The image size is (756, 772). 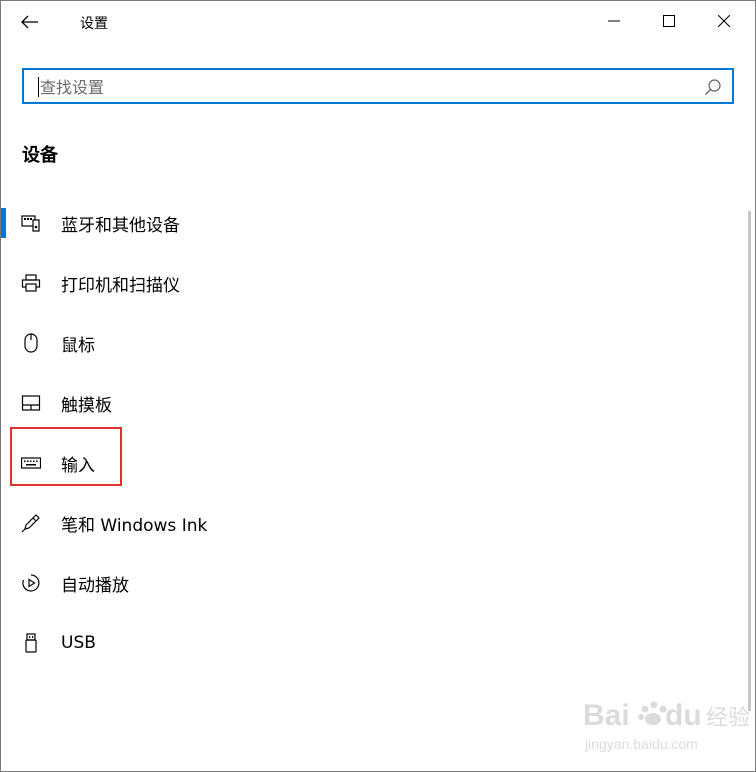 I want to click on section-title: 设备, so click(x=40, y=155).